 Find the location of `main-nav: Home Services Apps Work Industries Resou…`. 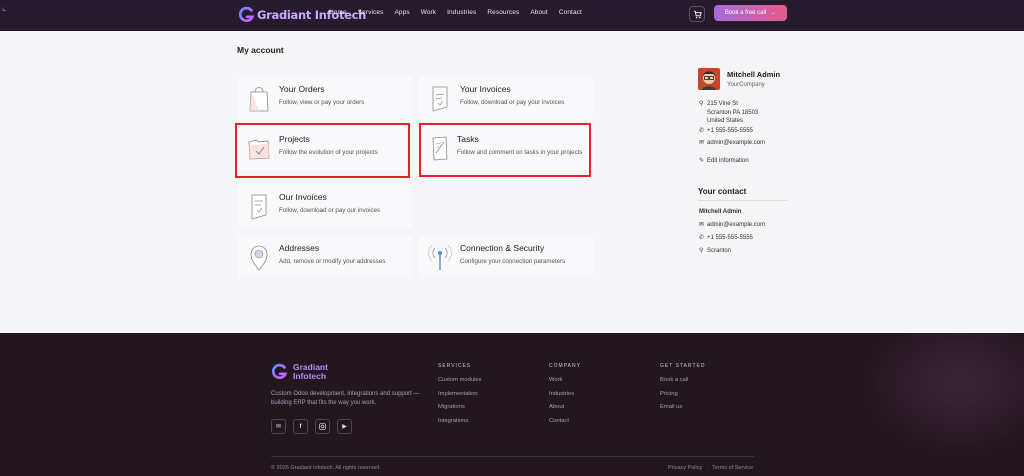

main-nav: Home Services Apps Work Industries Resou… is located at coordinates (461, 12).